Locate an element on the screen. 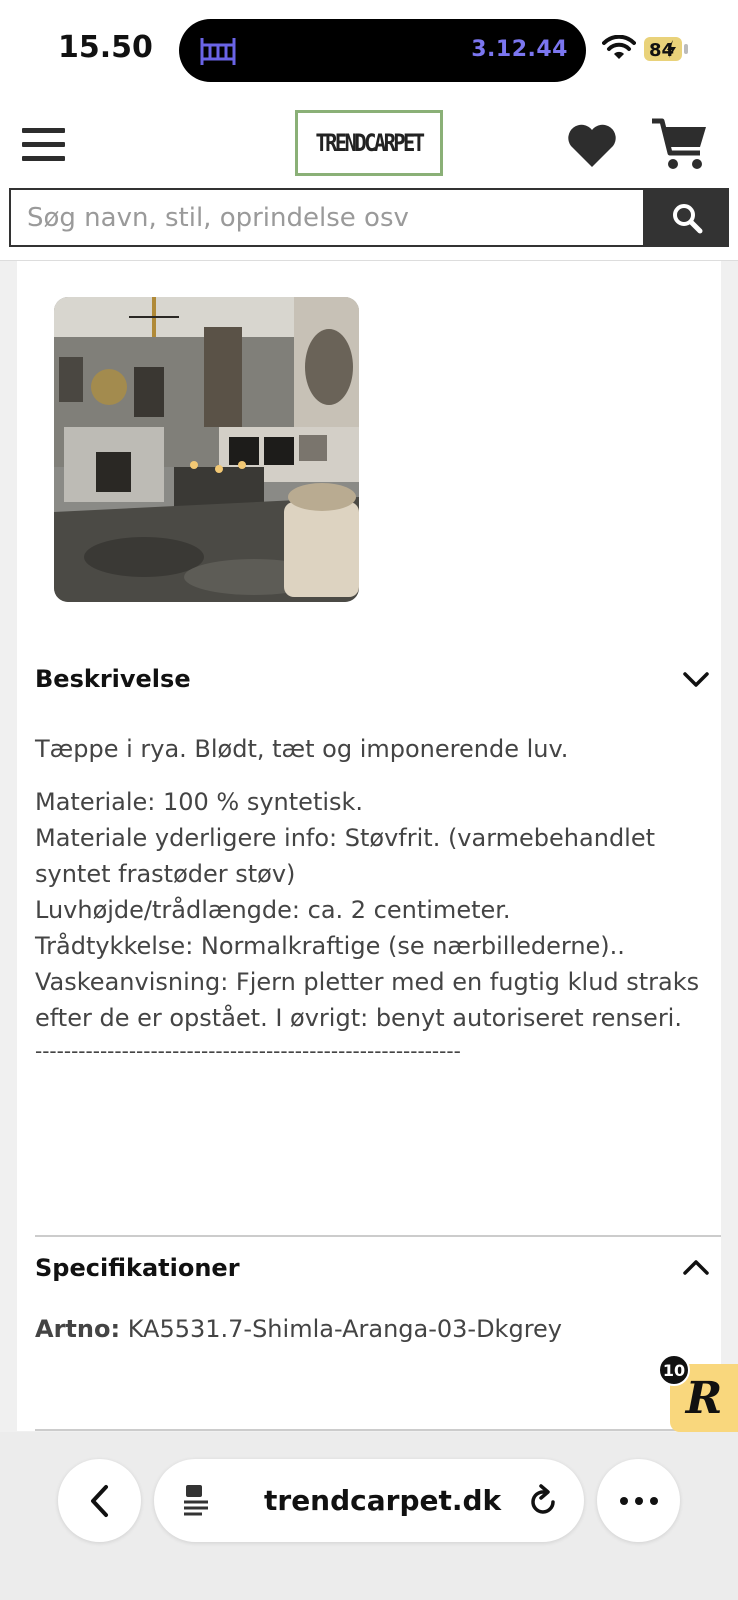  description-header: Beskrivelse is located at coordinates (378, 679).